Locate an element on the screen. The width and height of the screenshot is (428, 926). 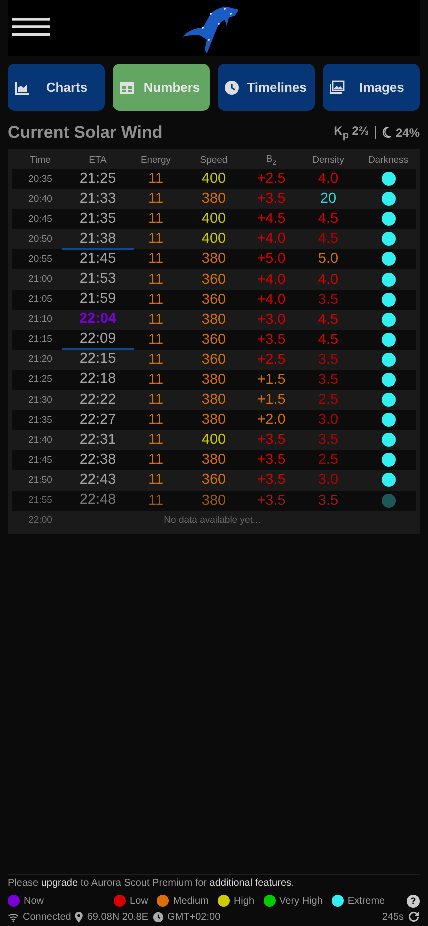
column-header: B$_{z}$ is located at coordinates (271, 160).